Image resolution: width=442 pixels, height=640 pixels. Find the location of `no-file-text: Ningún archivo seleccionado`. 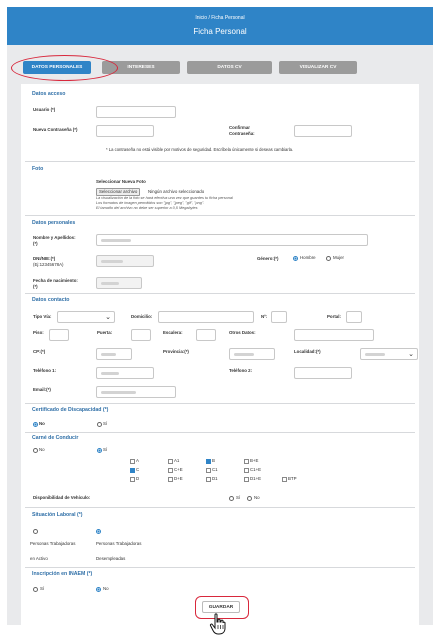

no-file-text: Ningún archivo seleccionado is located at coordinates (176, 191).